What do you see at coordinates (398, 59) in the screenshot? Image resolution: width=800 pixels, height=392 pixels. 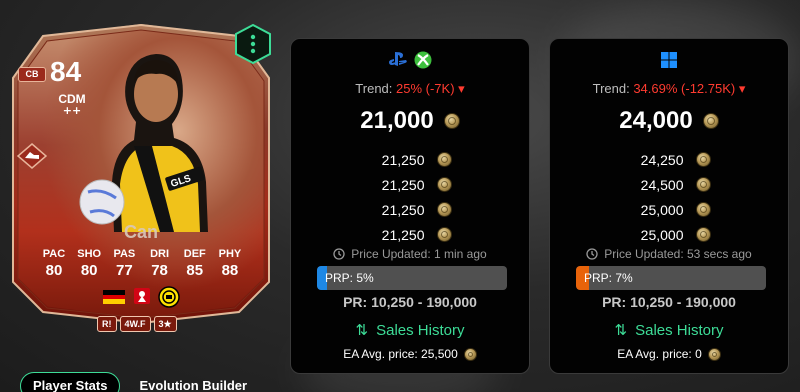 I see `playstation-icon` at bounding box center [398, 59].